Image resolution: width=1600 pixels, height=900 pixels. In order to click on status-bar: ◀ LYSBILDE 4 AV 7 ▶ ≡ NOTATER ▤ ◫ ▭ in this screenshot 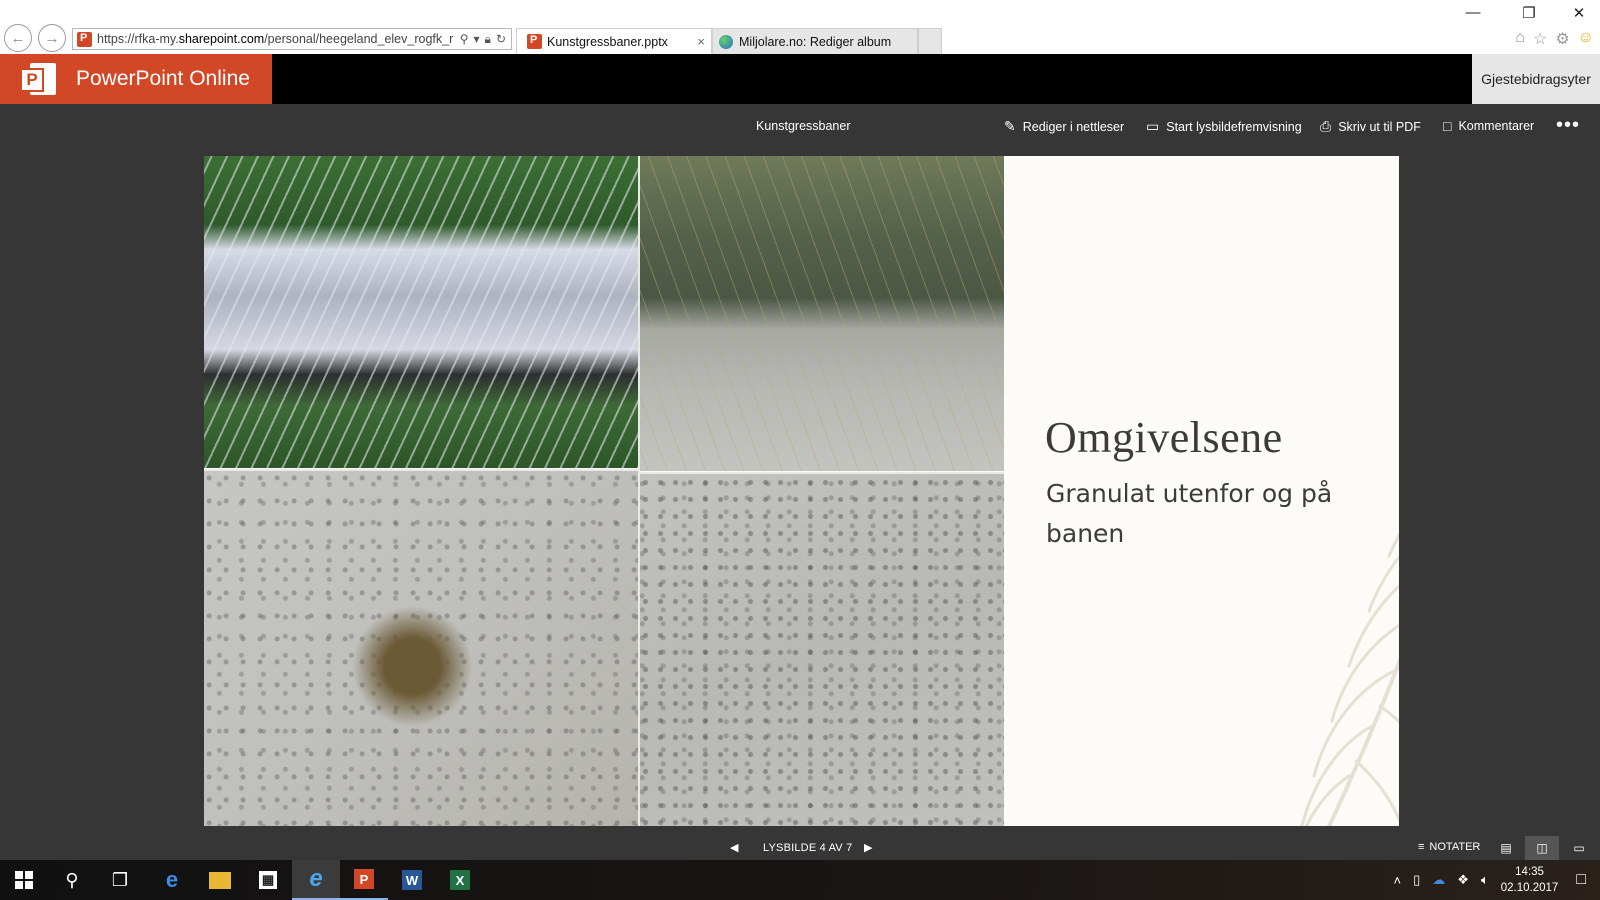, I will do `click(800, 848)`.